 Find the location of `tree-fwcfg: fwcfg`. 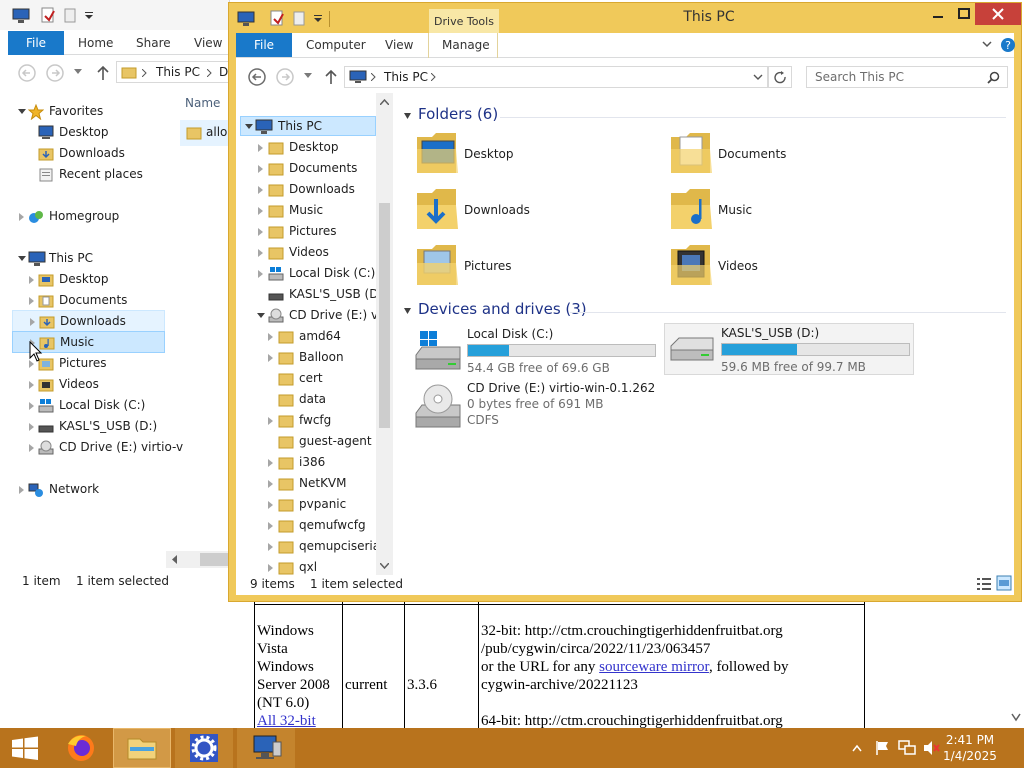

tree-fwcfg: fwcfg is located at coordinates (308, 420).